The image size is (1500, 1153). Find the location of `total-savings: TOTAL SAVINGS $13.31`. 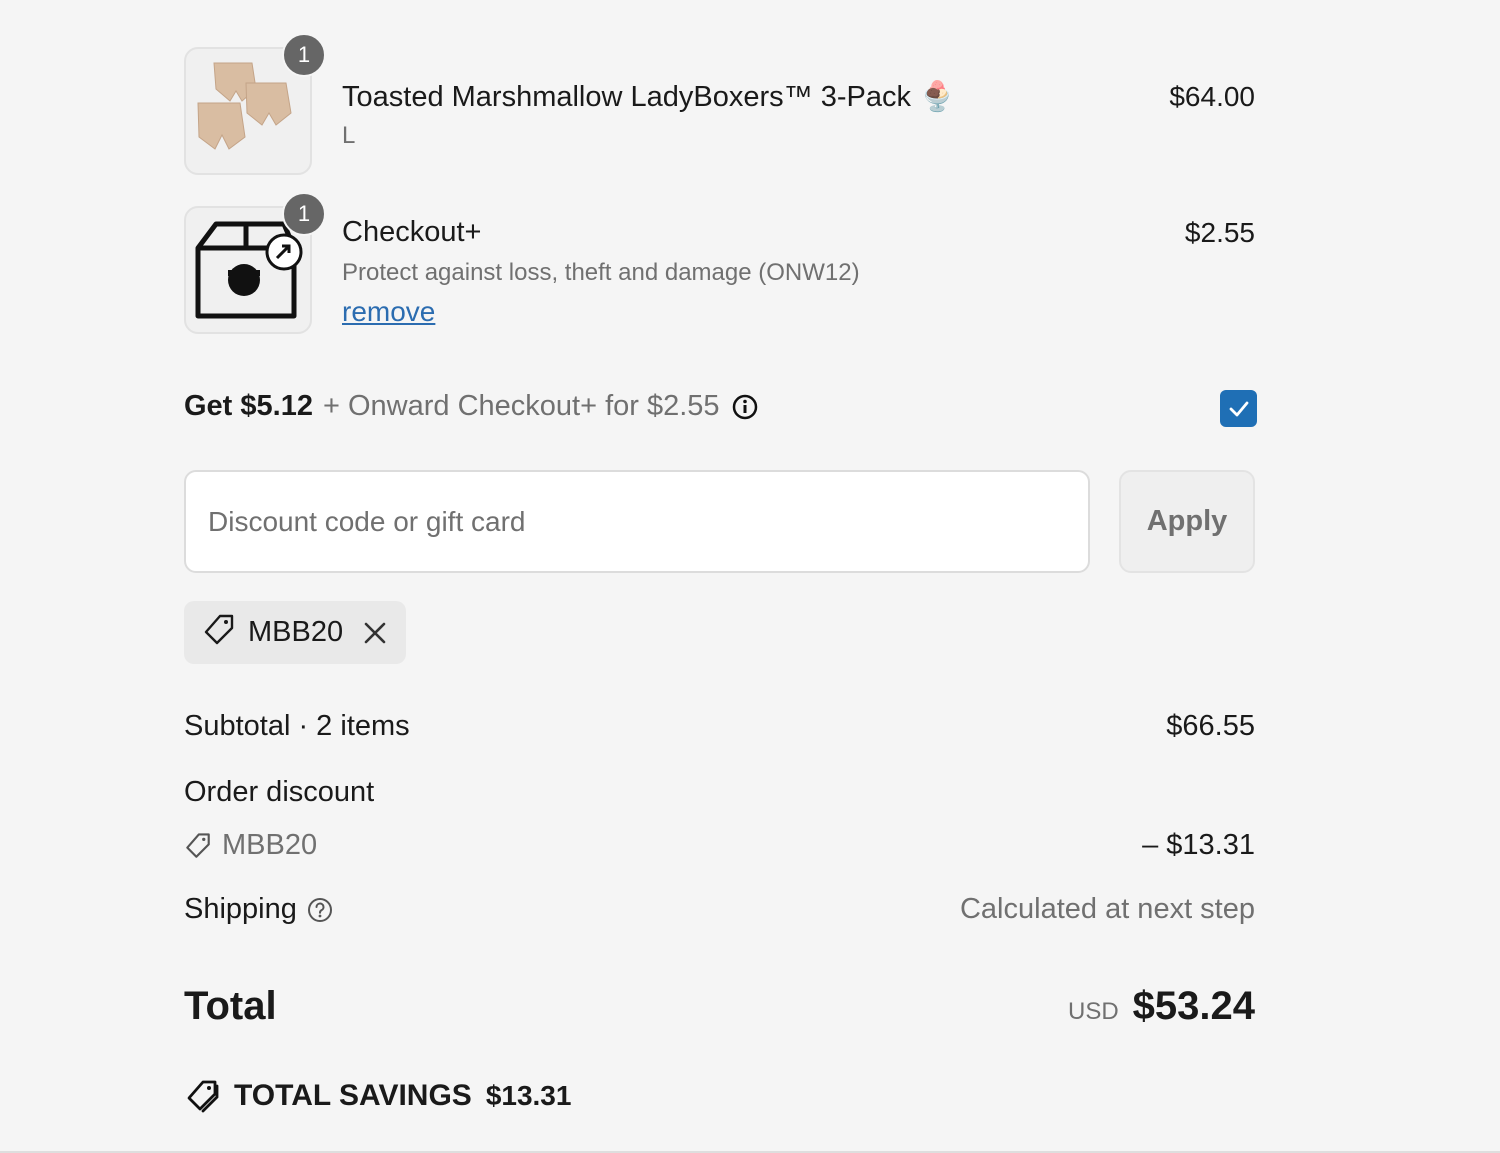

total-savings: TOTAL SAVINGS $13.31 is located at coordinates (377, 1096).